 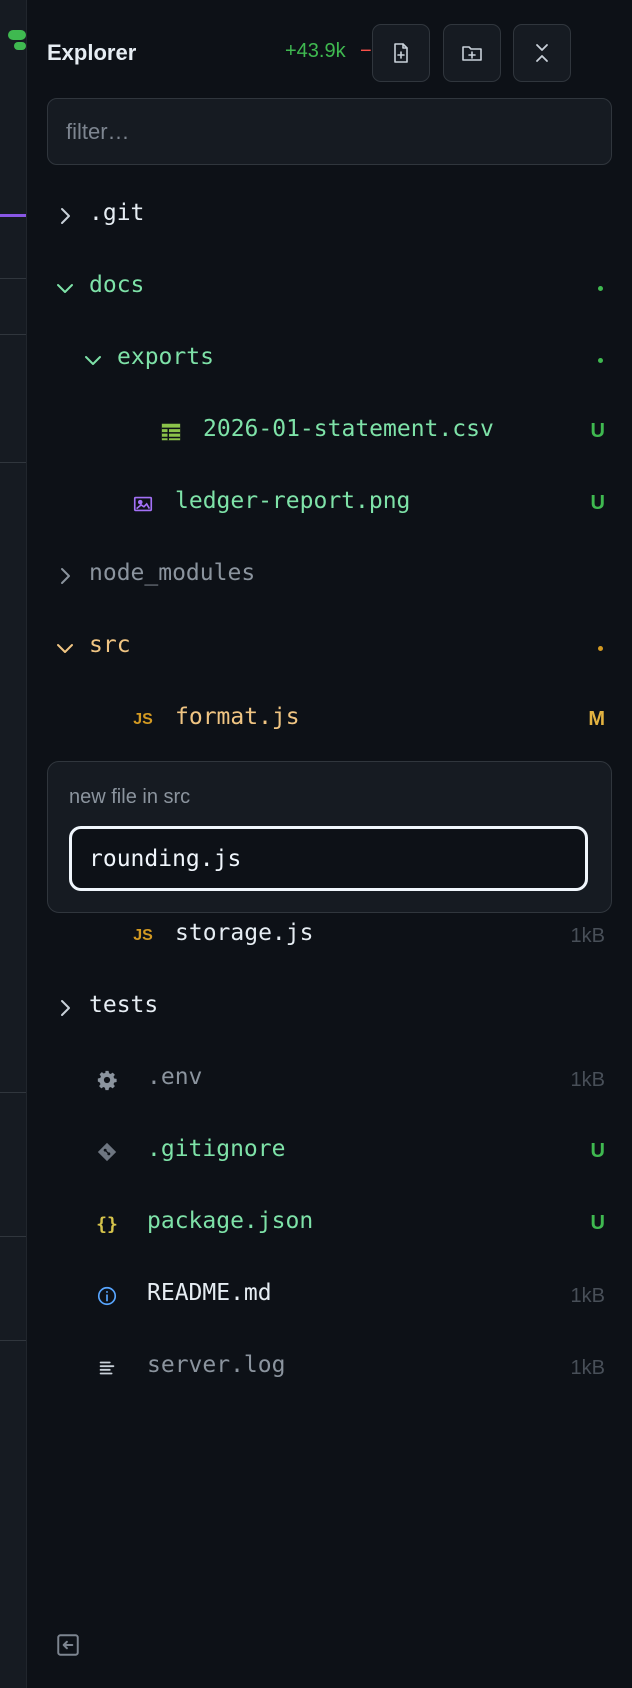 What do you see at coordinates (328, 858) in the screenshot?
I see `new-file-name-input` at bounding box center [328, 858].